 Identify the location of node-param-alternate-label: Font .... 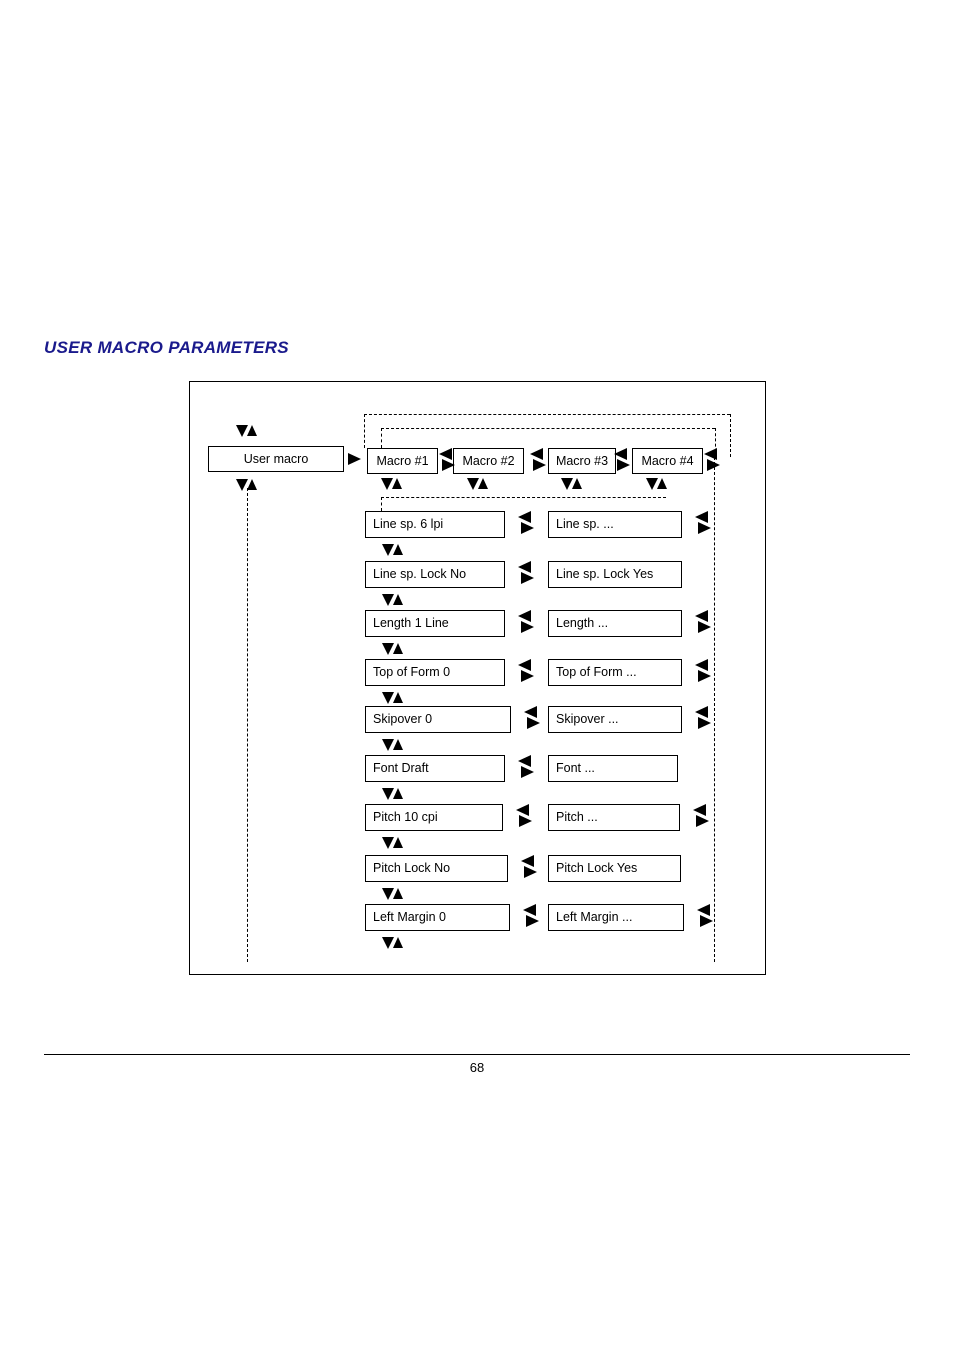
(575, 768).